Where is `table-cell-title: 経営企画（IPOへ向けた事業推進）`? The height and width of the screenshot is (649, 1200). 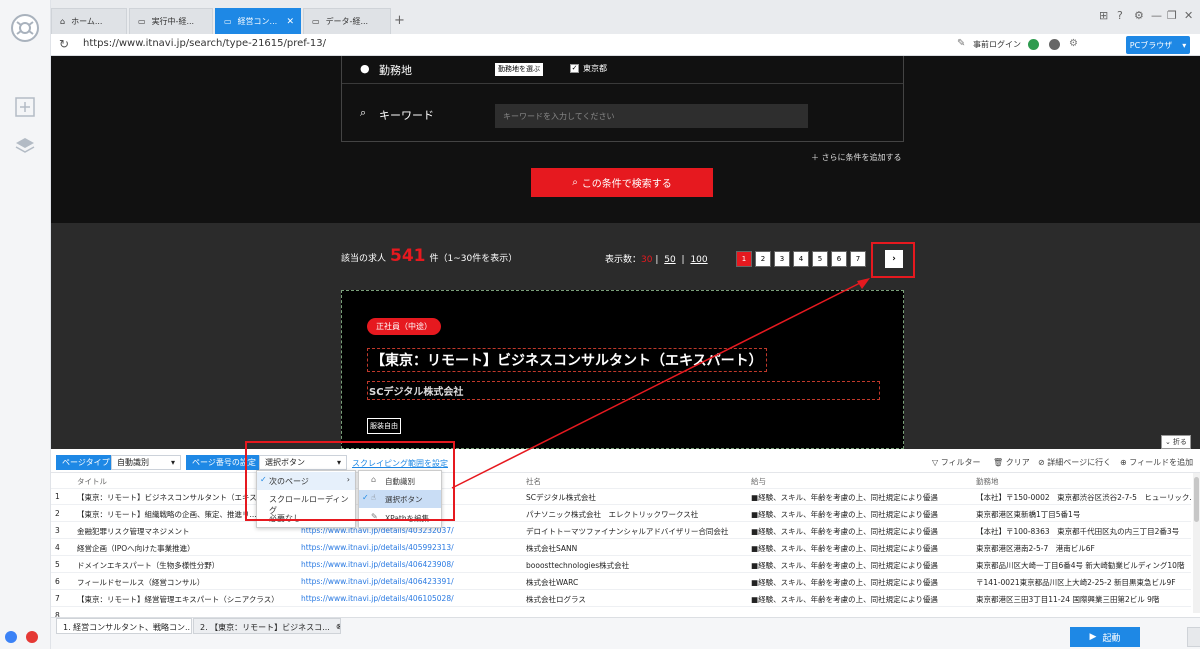
table-cell-title: 経営企画（IPOへ向けた事業推進） is located at coordinates (136, 548).